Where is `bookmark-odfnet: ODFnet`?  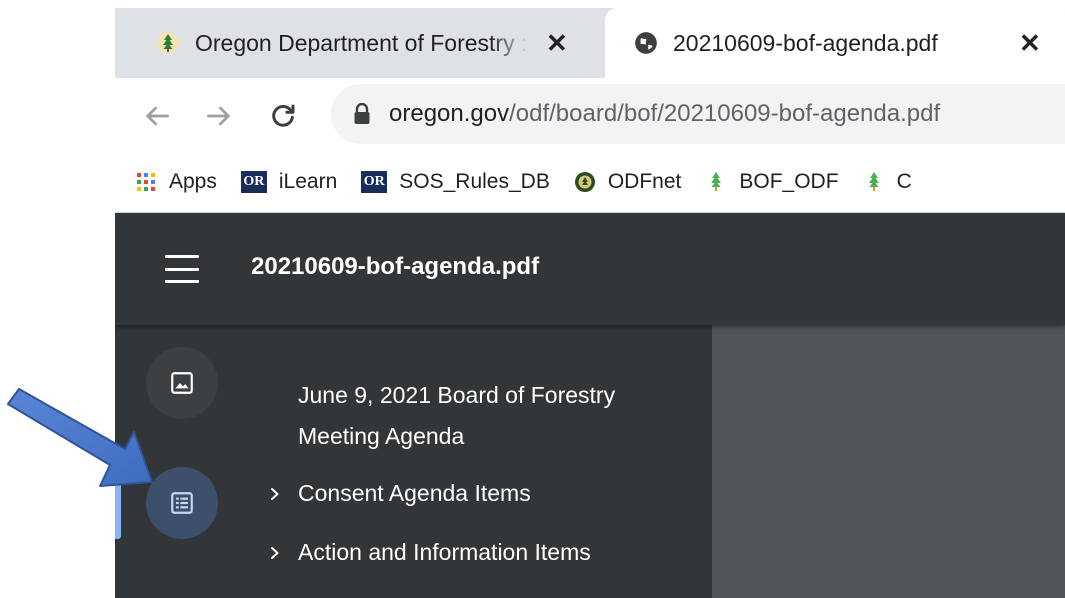
bookmark-odfnet: ODFnet is located at coordinates (628, 182).